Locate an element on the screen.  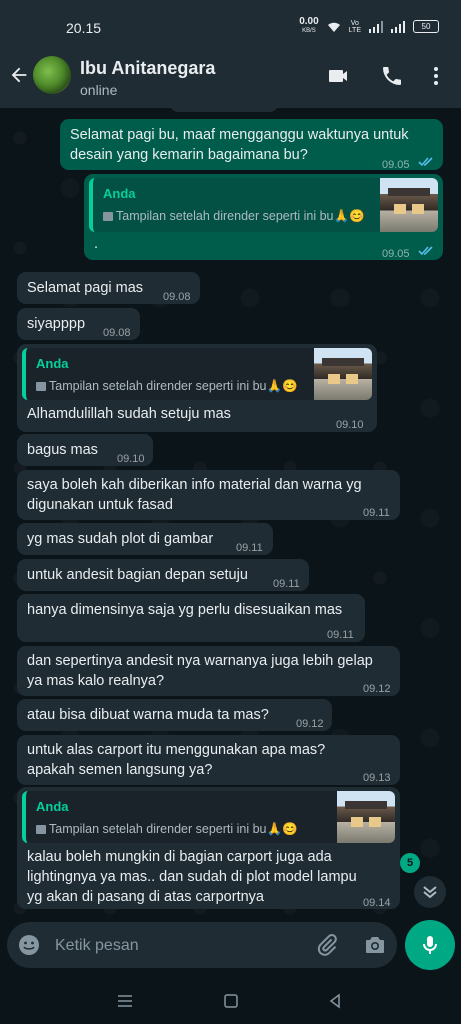
message-text: yg akan di pasang di atas carportnya is located at coordinates (145, 897).